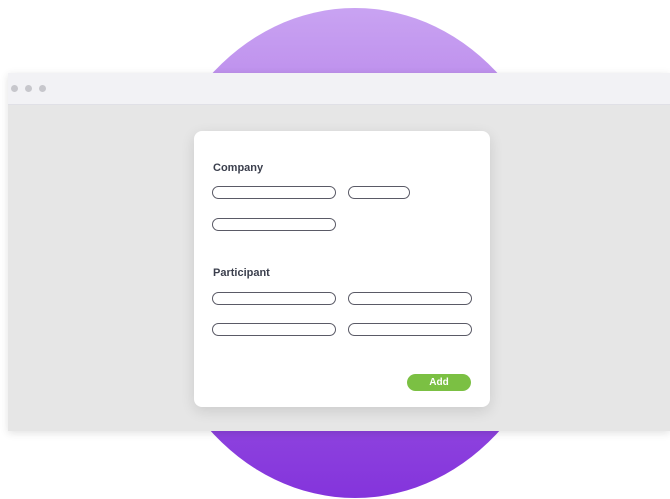  I want to click on browser-titlebar, so click(339, 89).